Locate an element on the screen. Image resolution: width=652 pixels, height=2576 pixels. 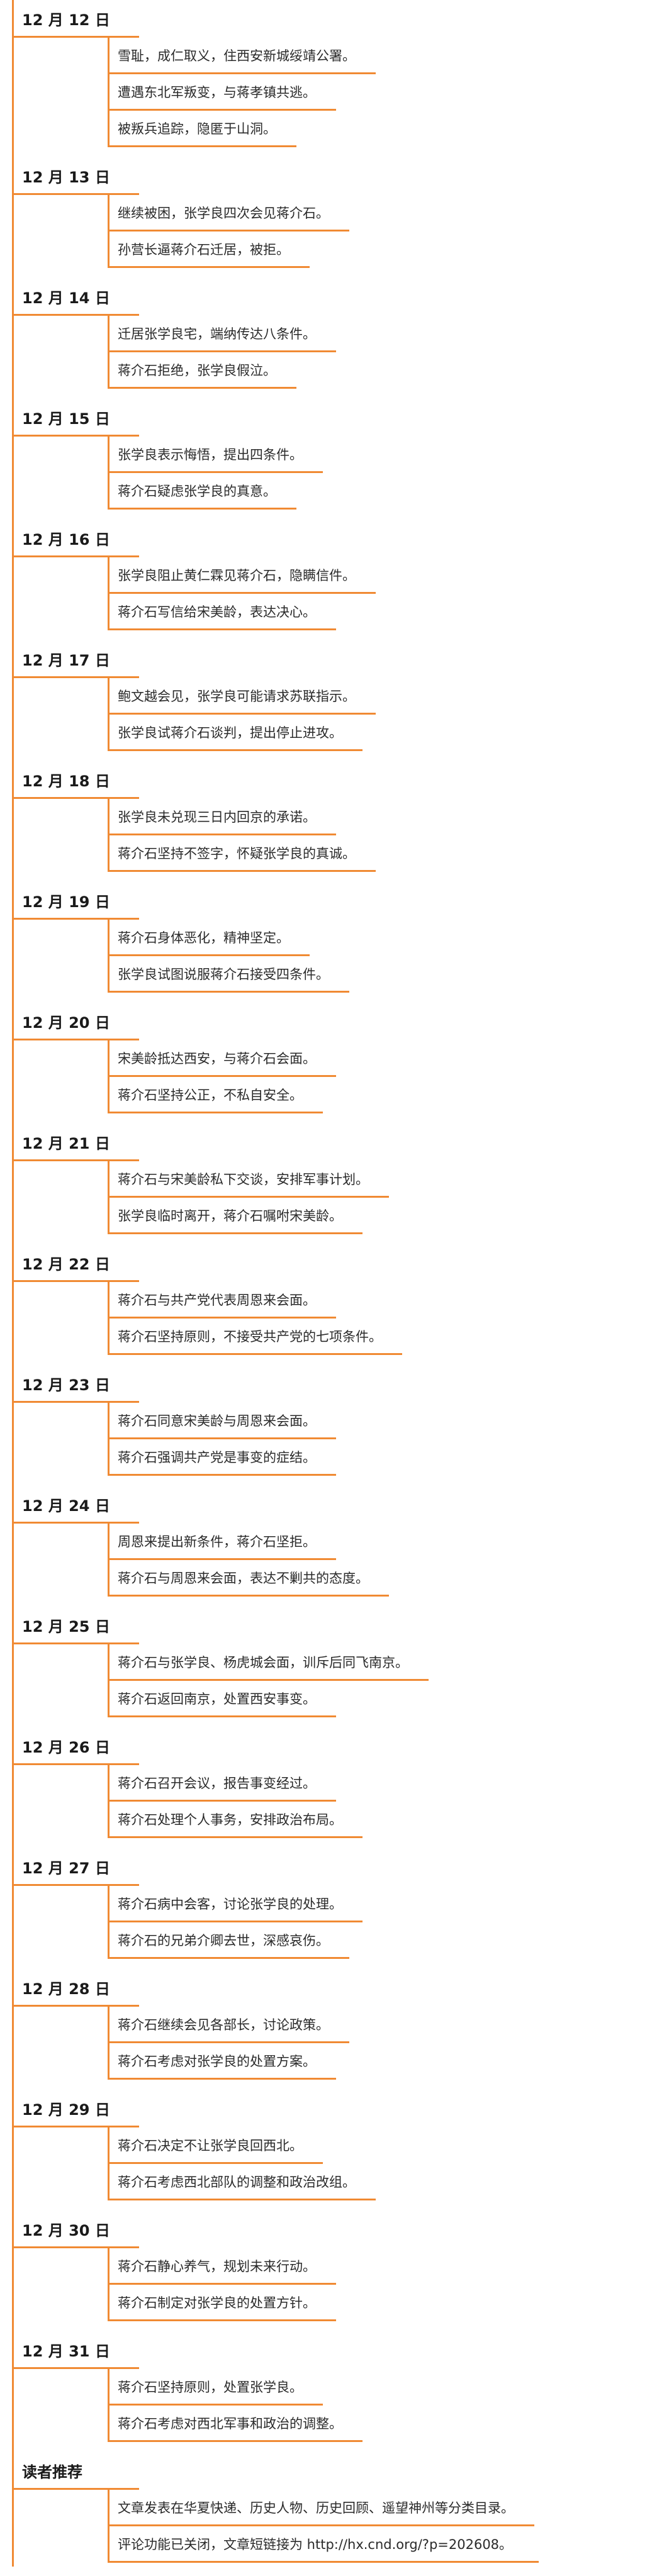
timeline-entry: 蒋介石的兄弟介卿去世，深感哀伤。 is located at coordinates (228, 1940).